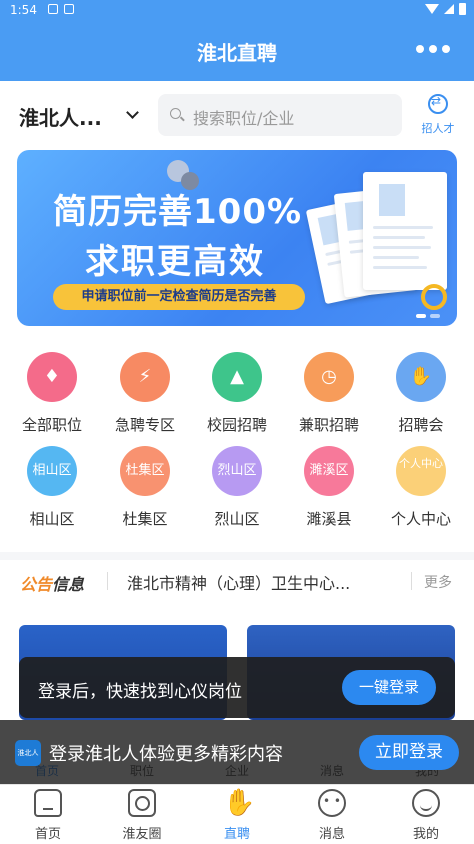 This screenshot has width=474, height=844. What do you see at coordinates (144, 425) in the screenshot?
I see `grid-item-label: 急聘专区` at bounding box center [144, 425].